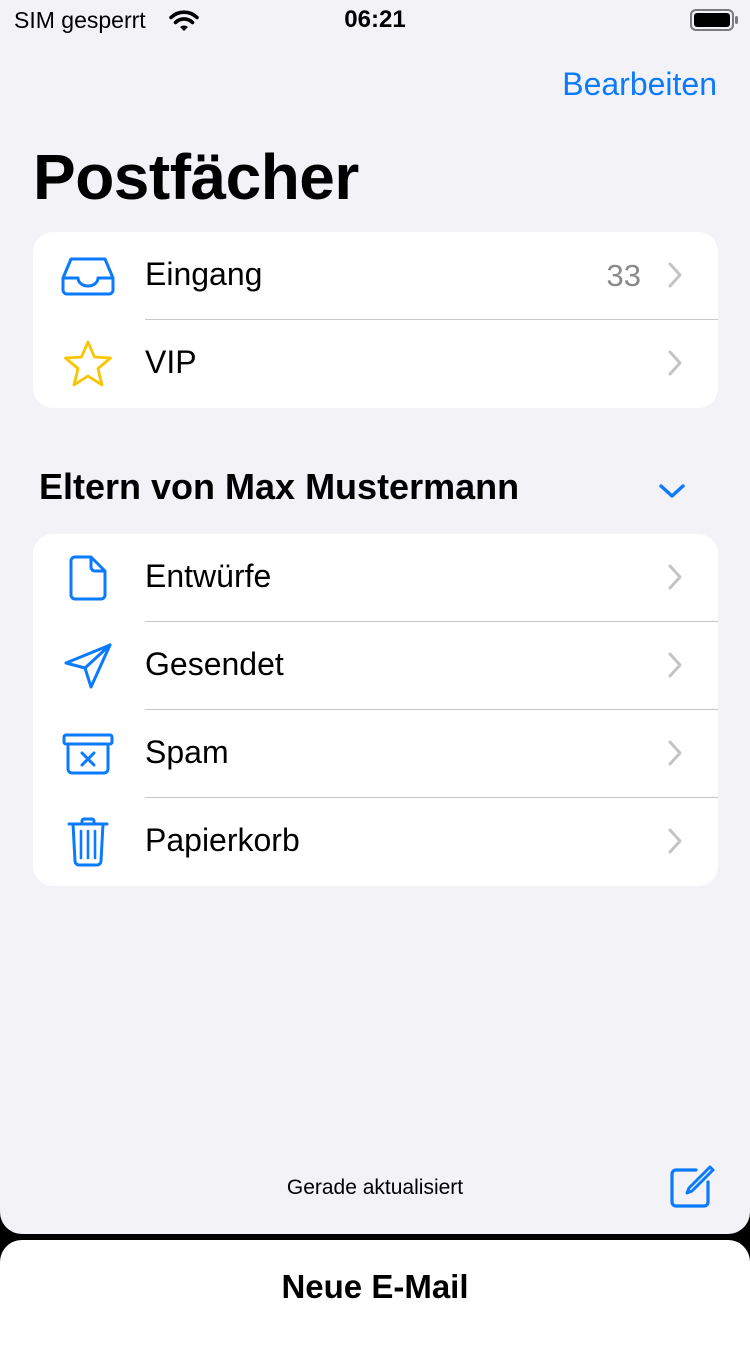 The image size is (750, 1350). I want to click on status-bar: SIM gesperrt 06:21, so click(375, 20).